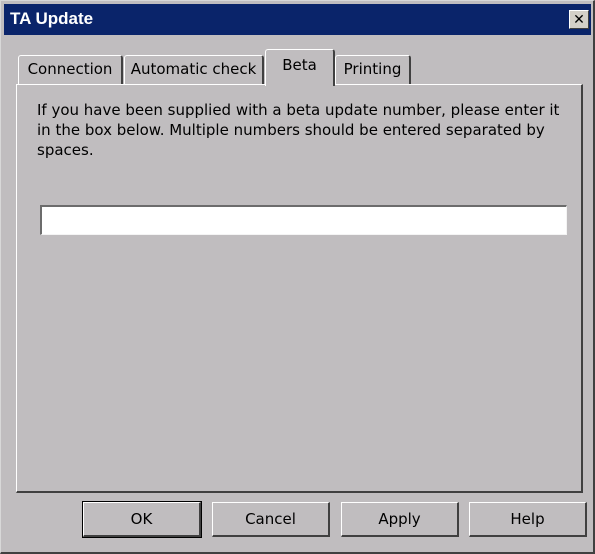  I want to click on tab-label: Automatic check, so click(193, 69).